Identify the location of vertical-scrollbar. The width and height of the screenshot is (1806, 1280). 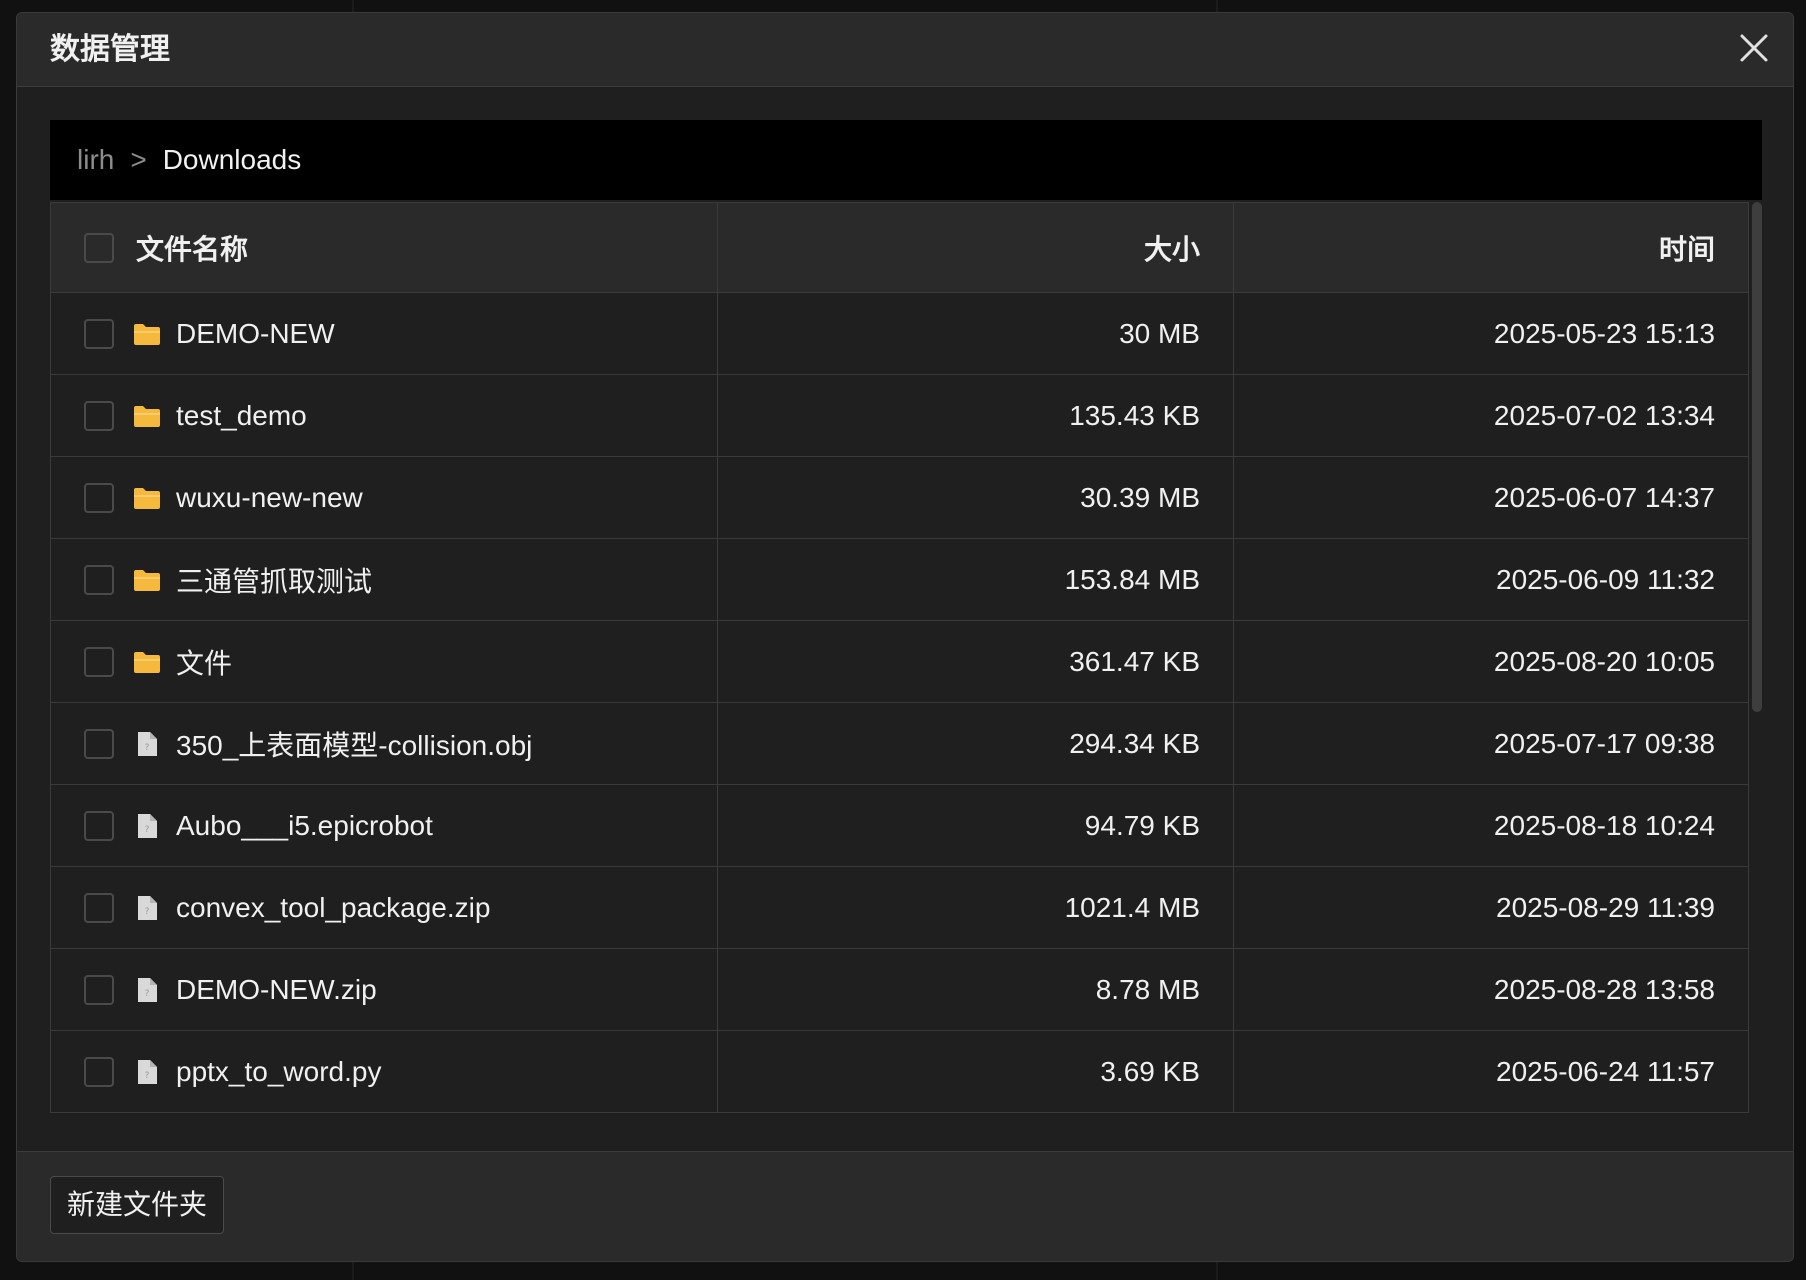
(1757, 457).